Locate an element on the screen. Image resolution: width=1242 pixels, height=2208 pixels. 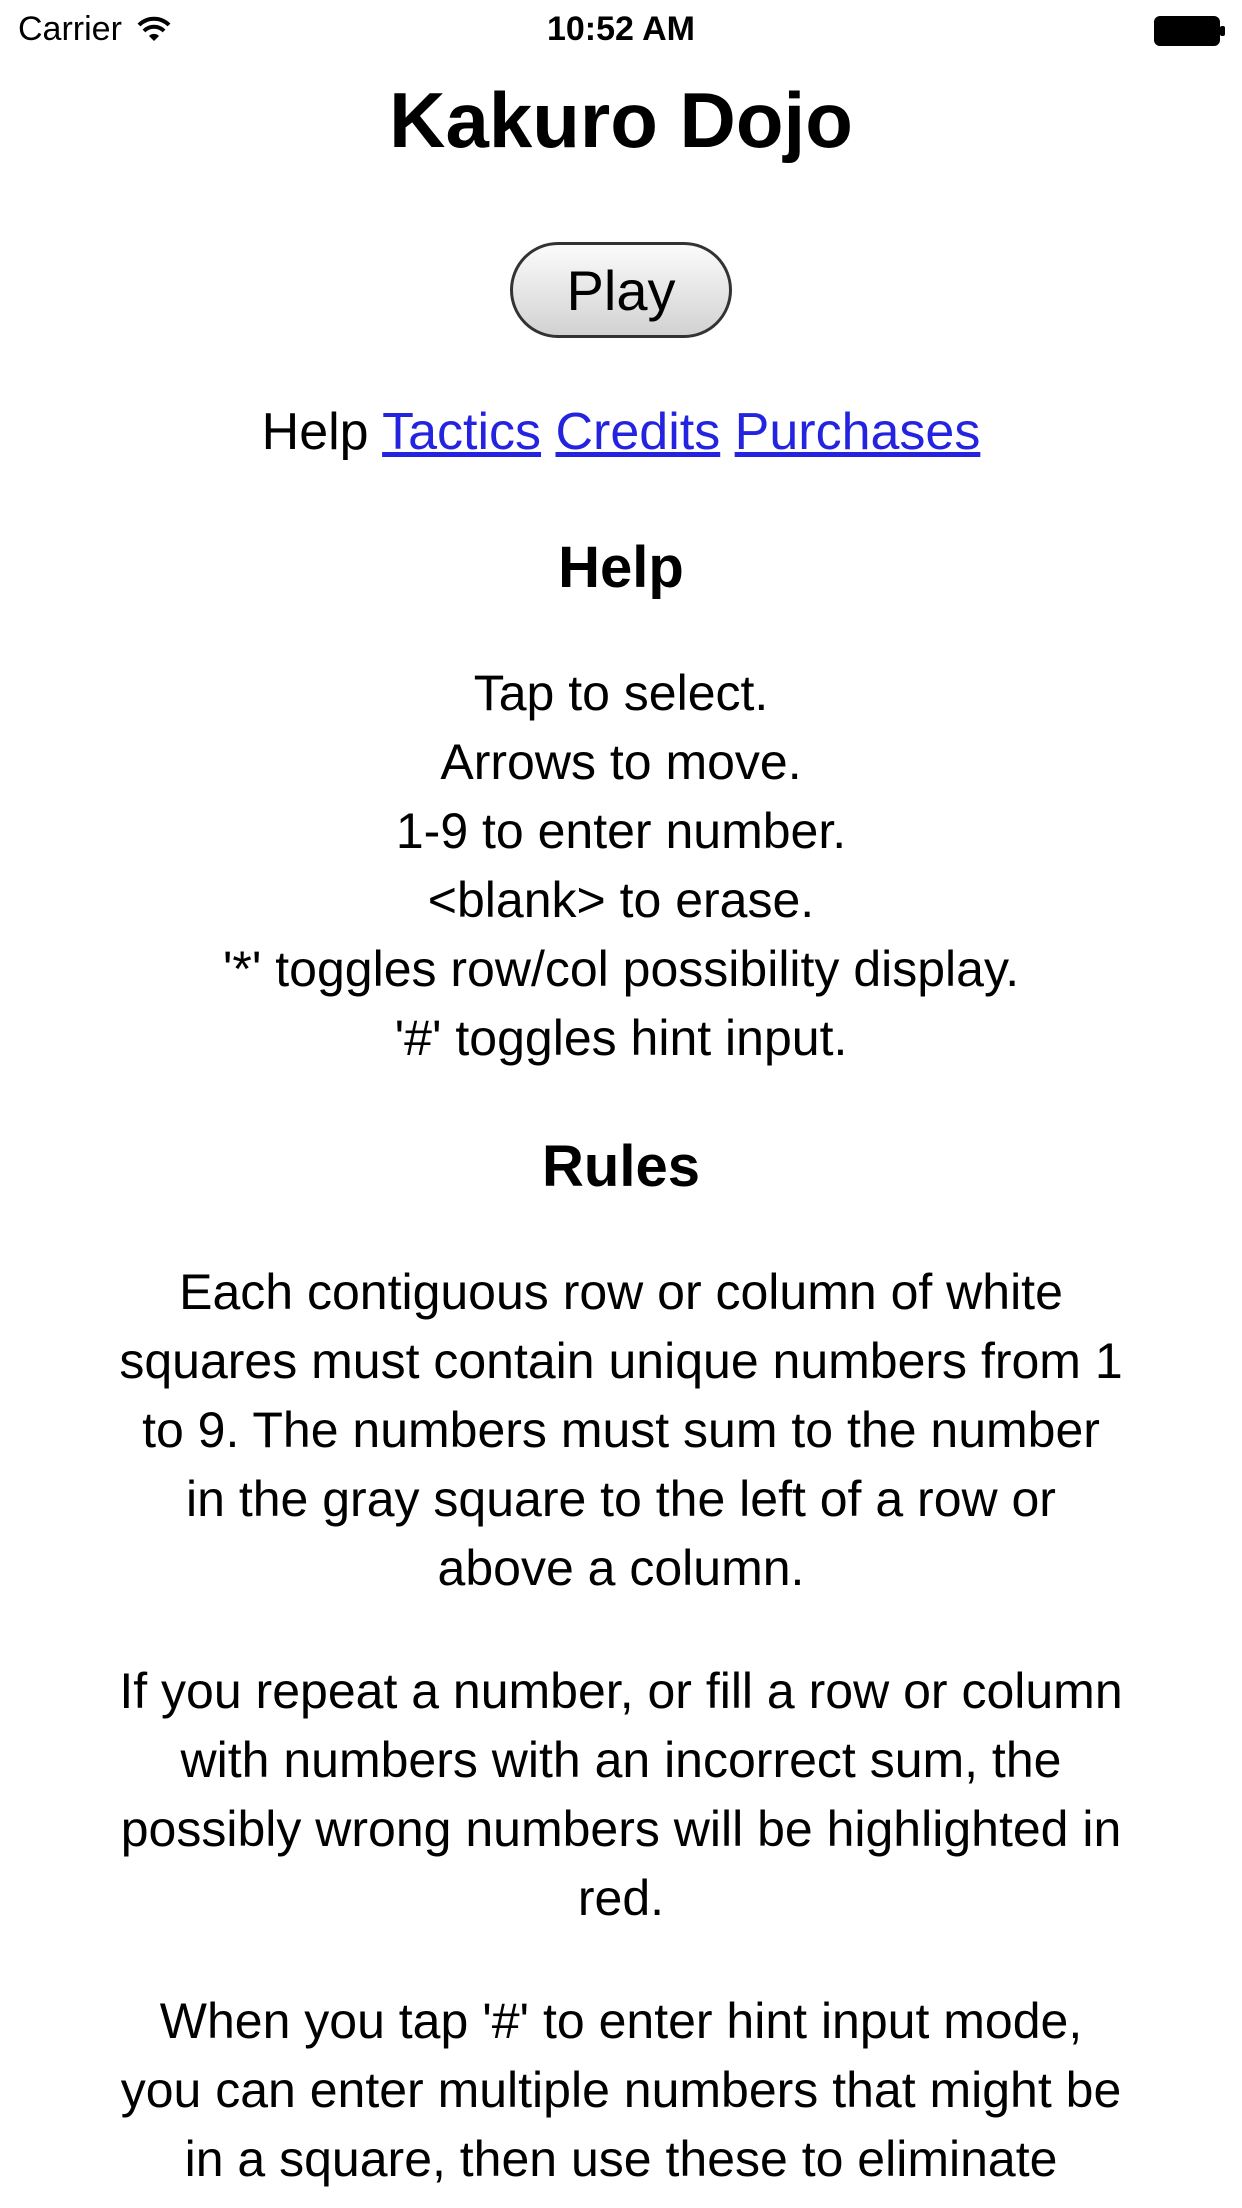
app-title: Kakuro Dojo is located at coordinates (621, 120).